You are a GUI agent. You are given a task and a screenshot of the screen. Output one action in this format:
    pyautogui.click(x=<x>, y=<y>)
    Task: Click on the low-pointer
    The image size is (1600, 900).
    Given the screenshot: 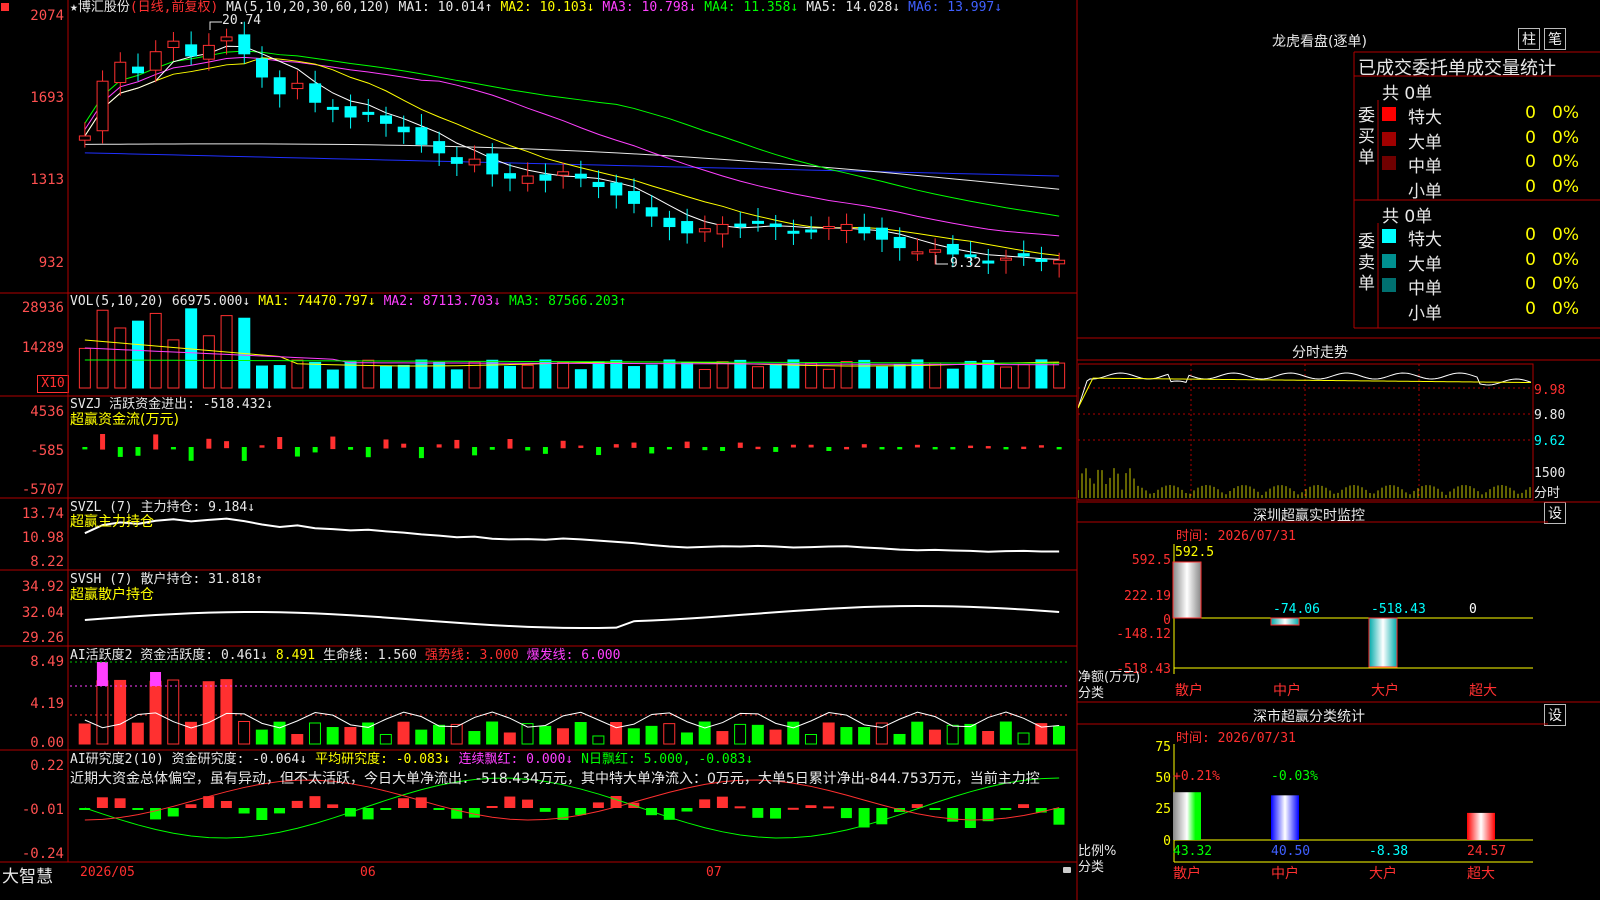 What is the action you would take?
    pyautogui.click(x=941, y=260)
    